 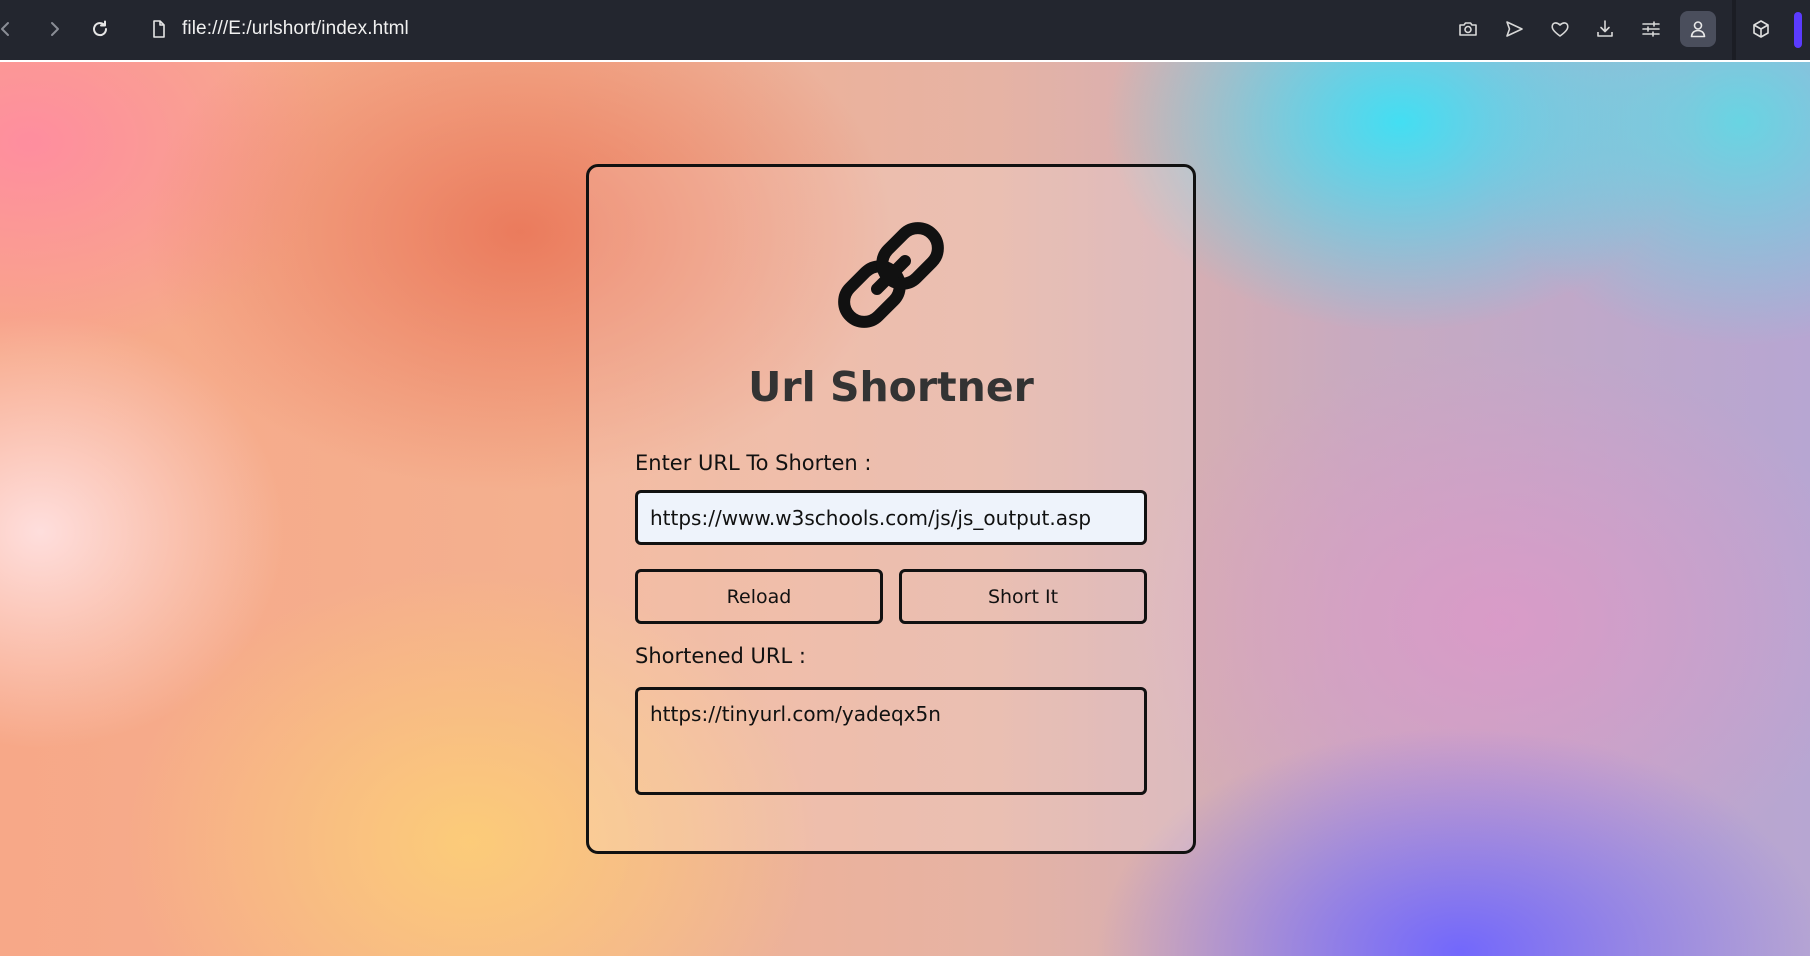 I want to click on downloads-button, so click(x=1605, y=29).